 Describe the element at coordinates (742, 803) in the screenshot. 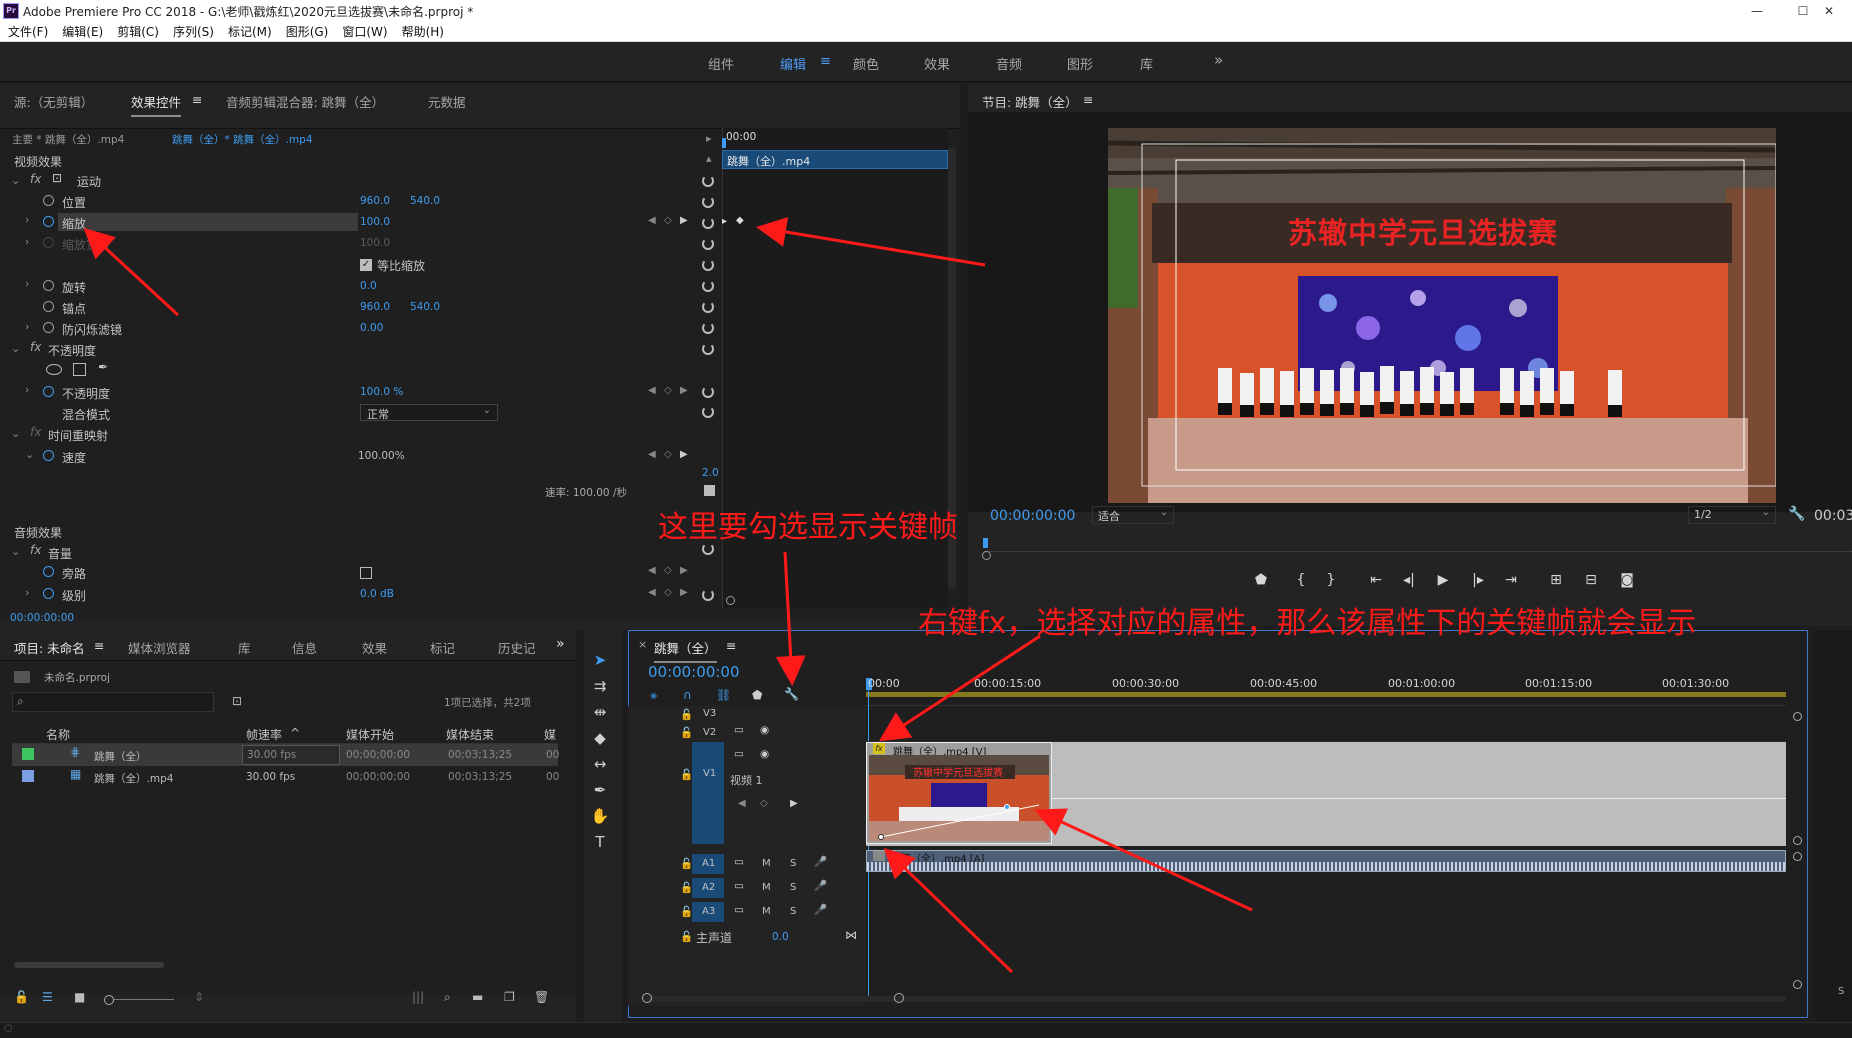

I see `v1-prev-keyframe-icon: ◀` at that location.